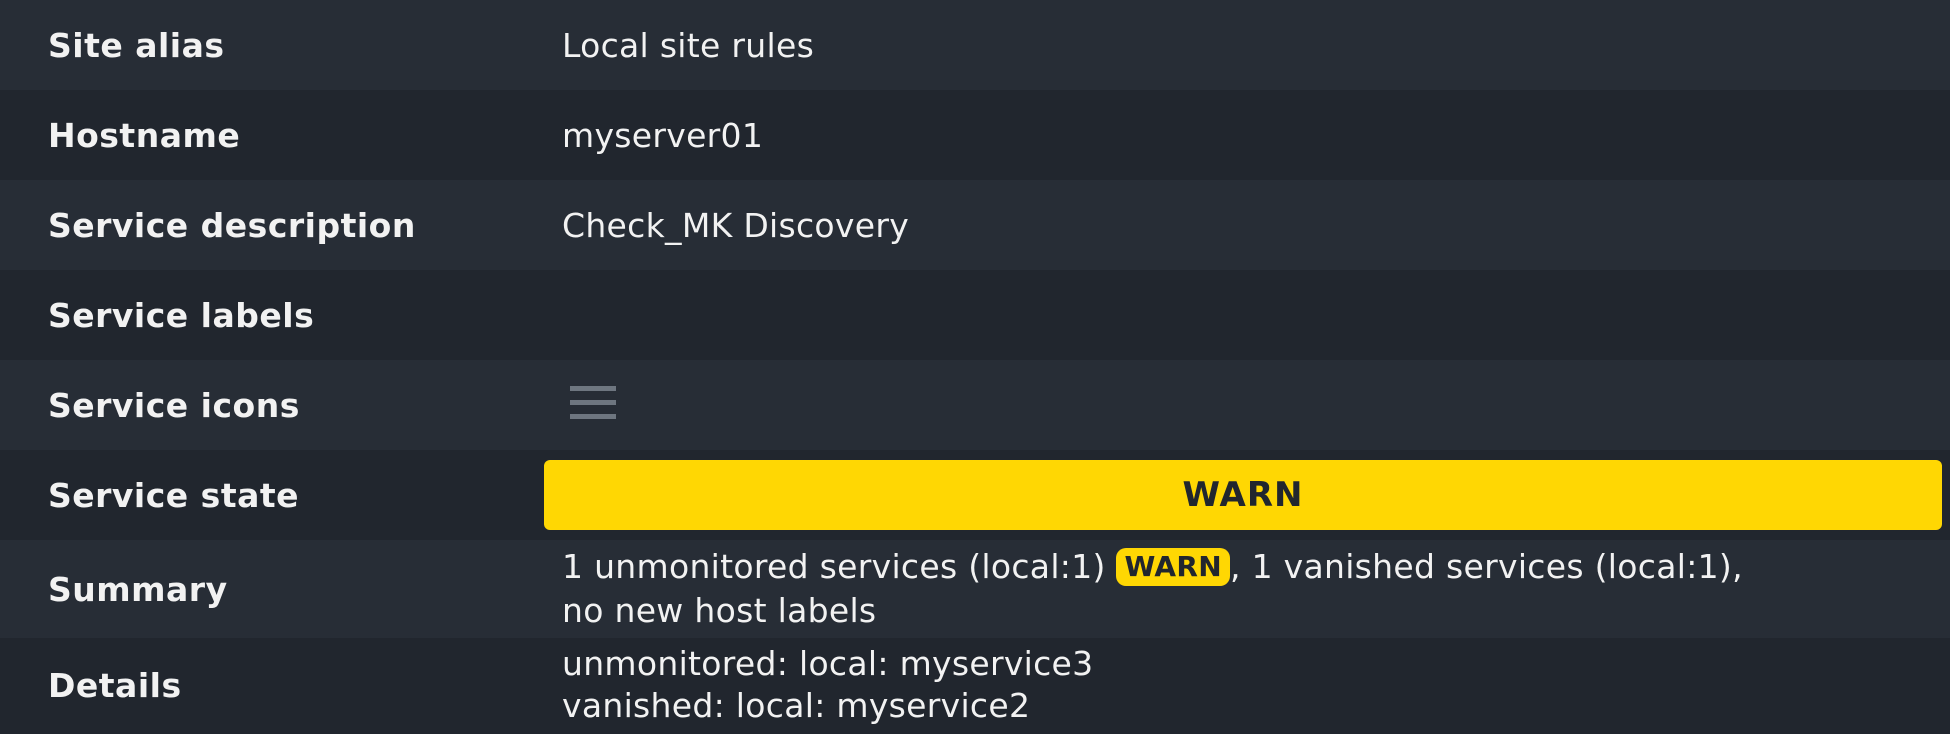 This screenshot has height=734, width=1950. What do you see at coordinates (796, 705) in the screenshot?
I see `details-line-2: vanished: local: myservice2` at bounding box center [796, 705].